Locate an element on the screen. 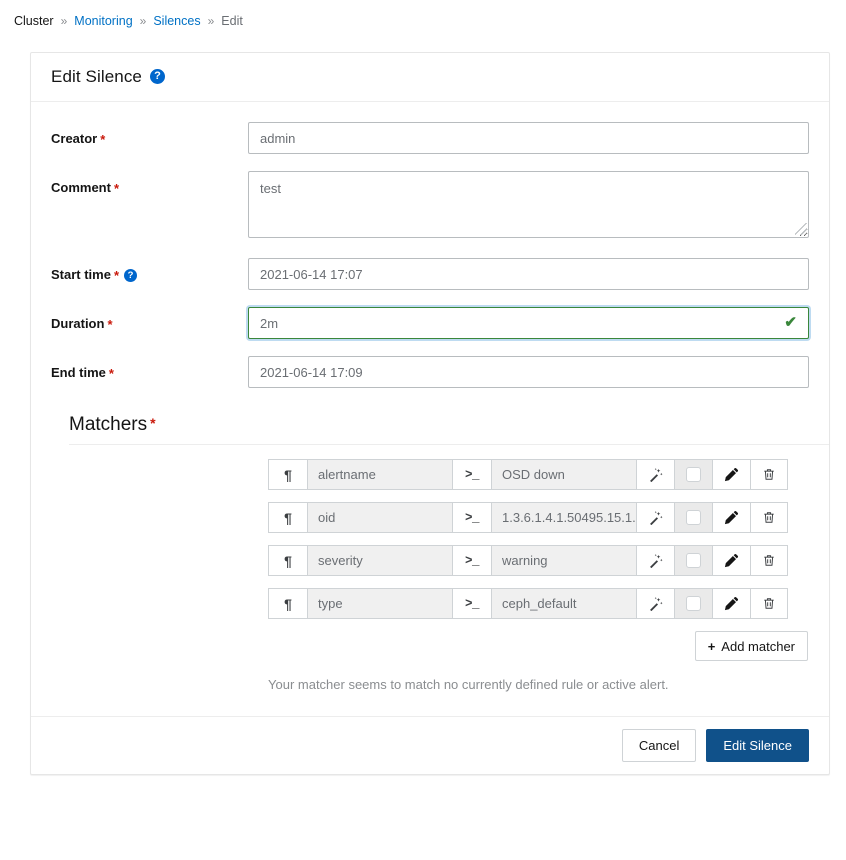 The height and width of the screenshot is (860, 846). duration-label-text: Duration is located at coordinates (78, 323).